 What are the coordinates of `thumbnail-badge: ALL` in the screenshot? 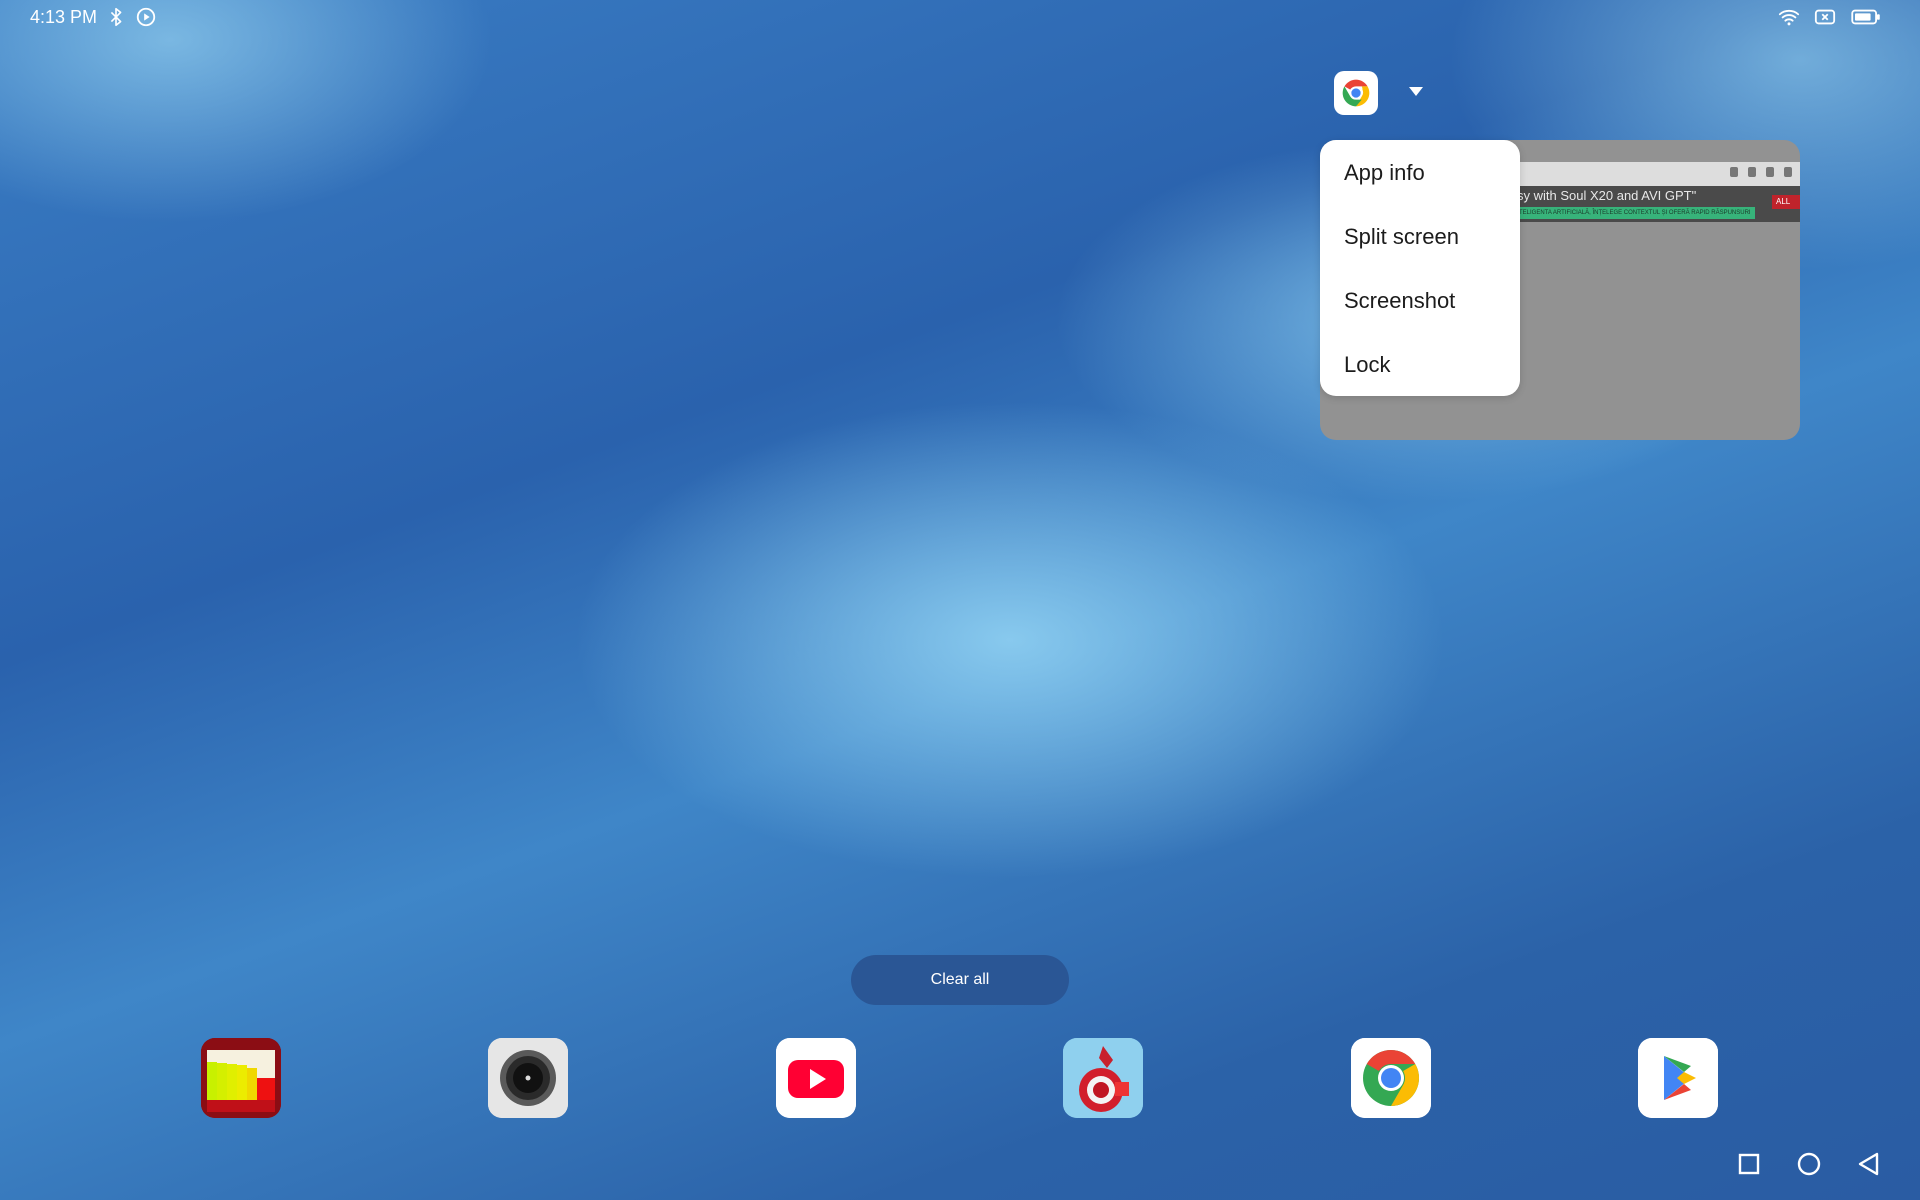 It's located at (1786, 202).